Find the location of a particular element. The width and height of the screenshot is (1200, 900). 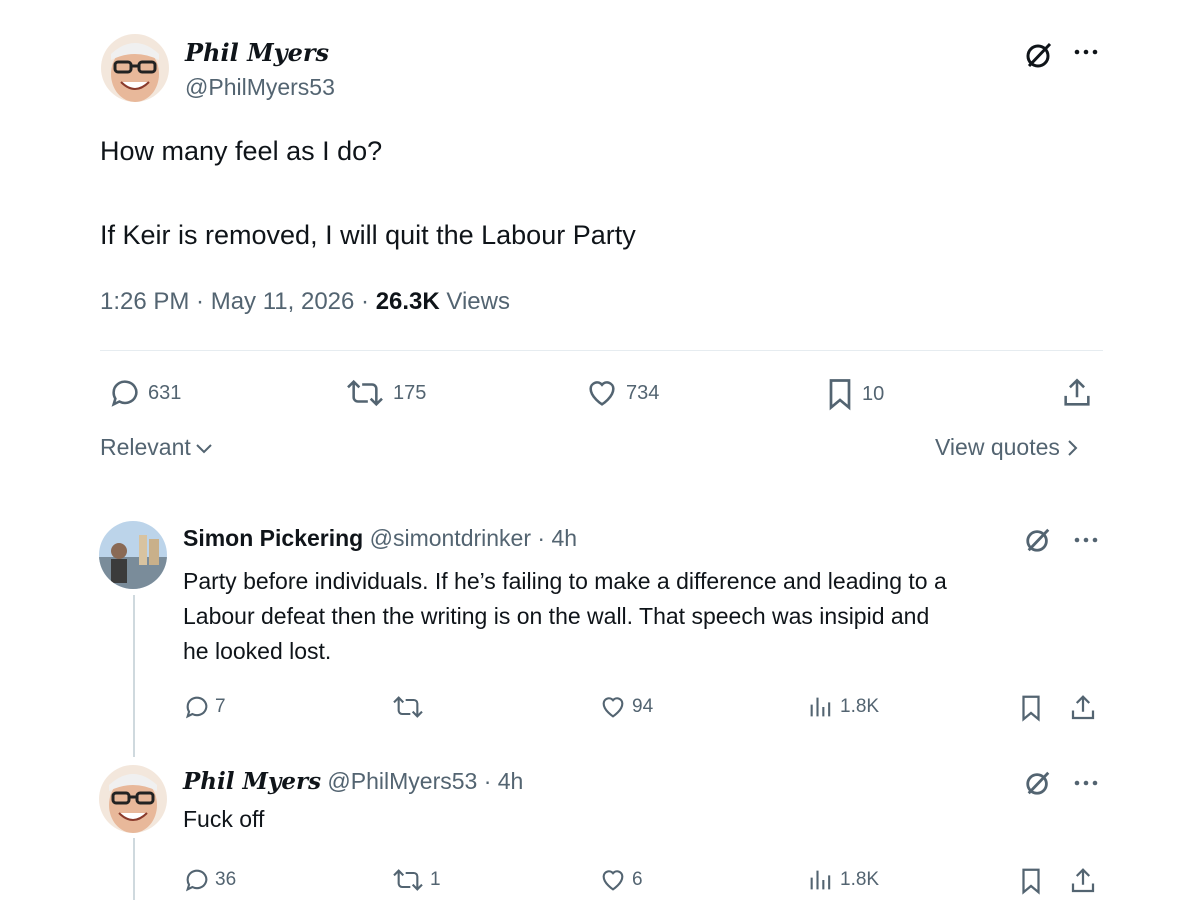

repost-button: 1 is located at coordinates (415, 880).